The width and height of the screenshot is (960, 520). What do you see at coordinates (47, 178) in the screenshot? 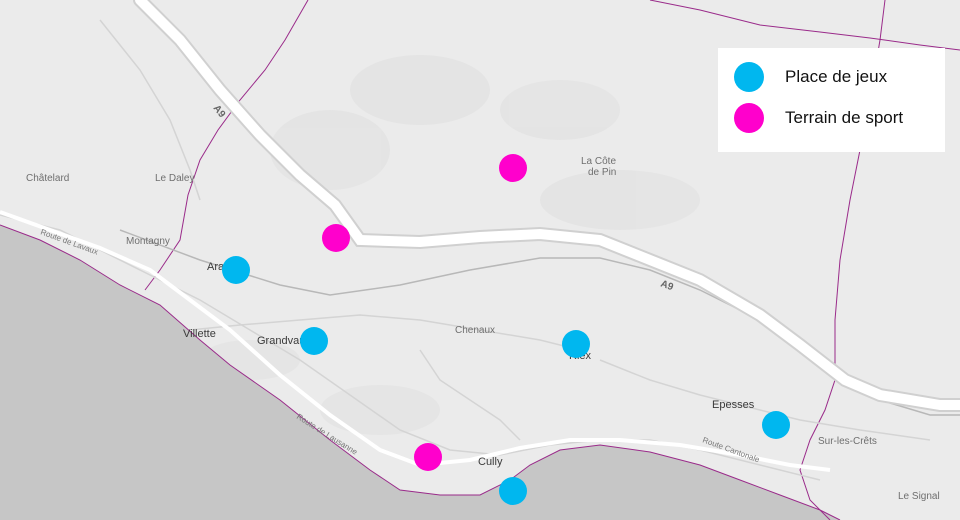
I see `place-label-chatelard: Châtelard` at bounding box center [47, 178].